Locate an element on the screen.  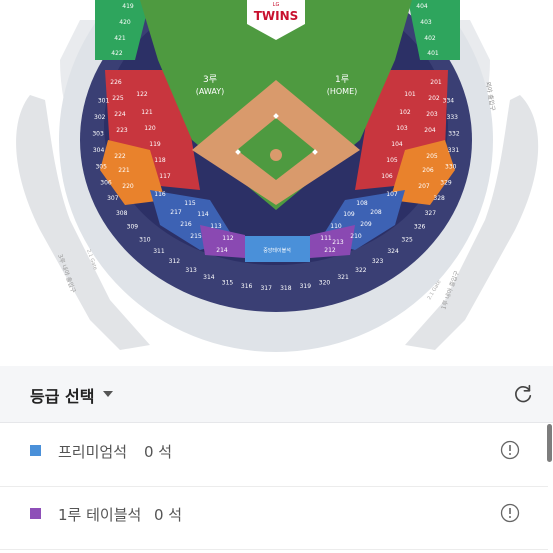
seat-section-113: 113 is located at coordinates (216, 226).